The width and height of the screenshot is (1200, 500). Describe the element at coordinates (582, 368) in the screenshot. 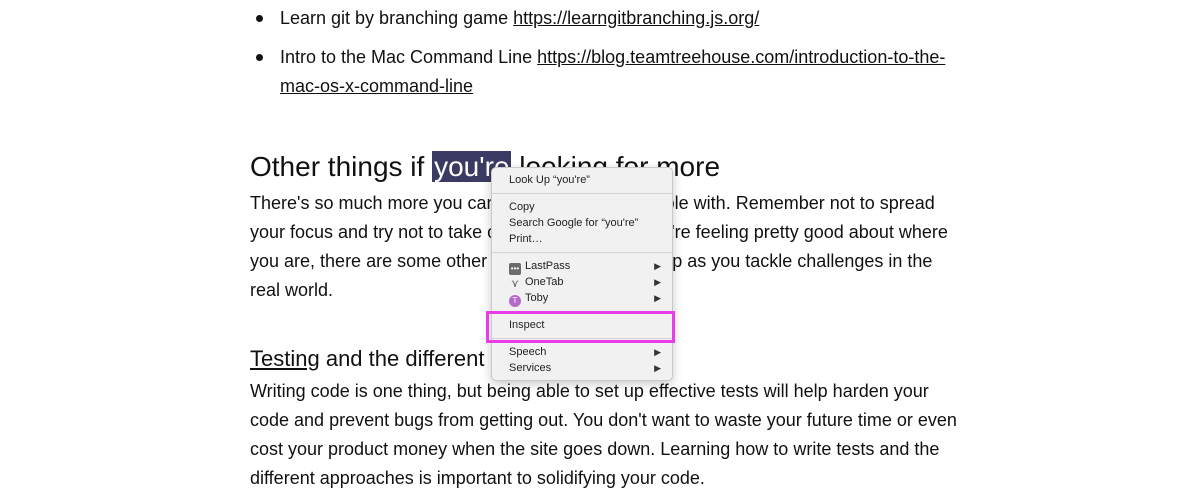

I see `menu-item-services: Services ▶` at that location.